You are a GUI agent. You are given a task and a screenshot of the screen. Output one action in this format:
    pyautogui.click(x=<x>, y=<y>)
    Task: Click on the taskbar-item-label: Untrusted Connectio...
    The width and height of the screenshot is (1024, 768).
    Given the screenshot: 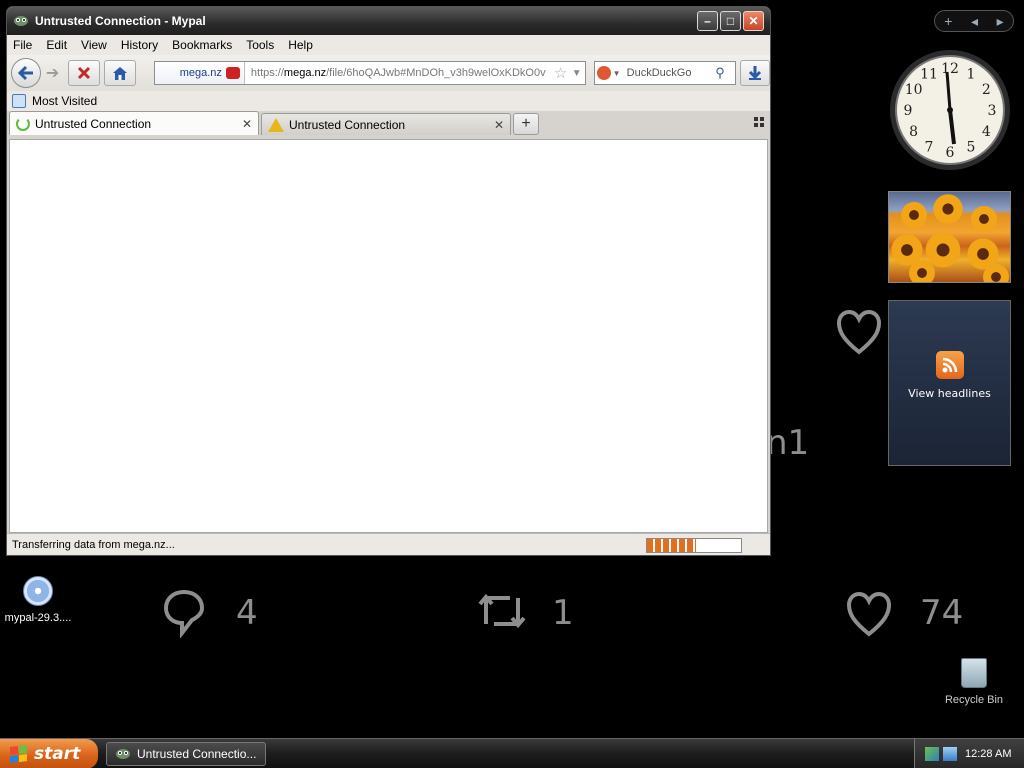 What is the action you would take?
    pyautogui.click(x=197, y=754)
    